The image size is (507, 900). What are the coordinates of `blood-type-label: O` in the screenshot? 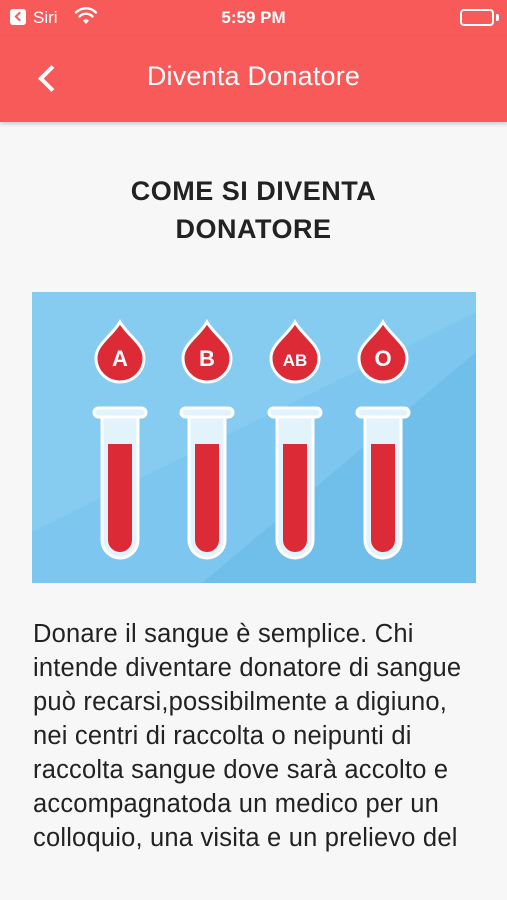 It's located at (382, 358).